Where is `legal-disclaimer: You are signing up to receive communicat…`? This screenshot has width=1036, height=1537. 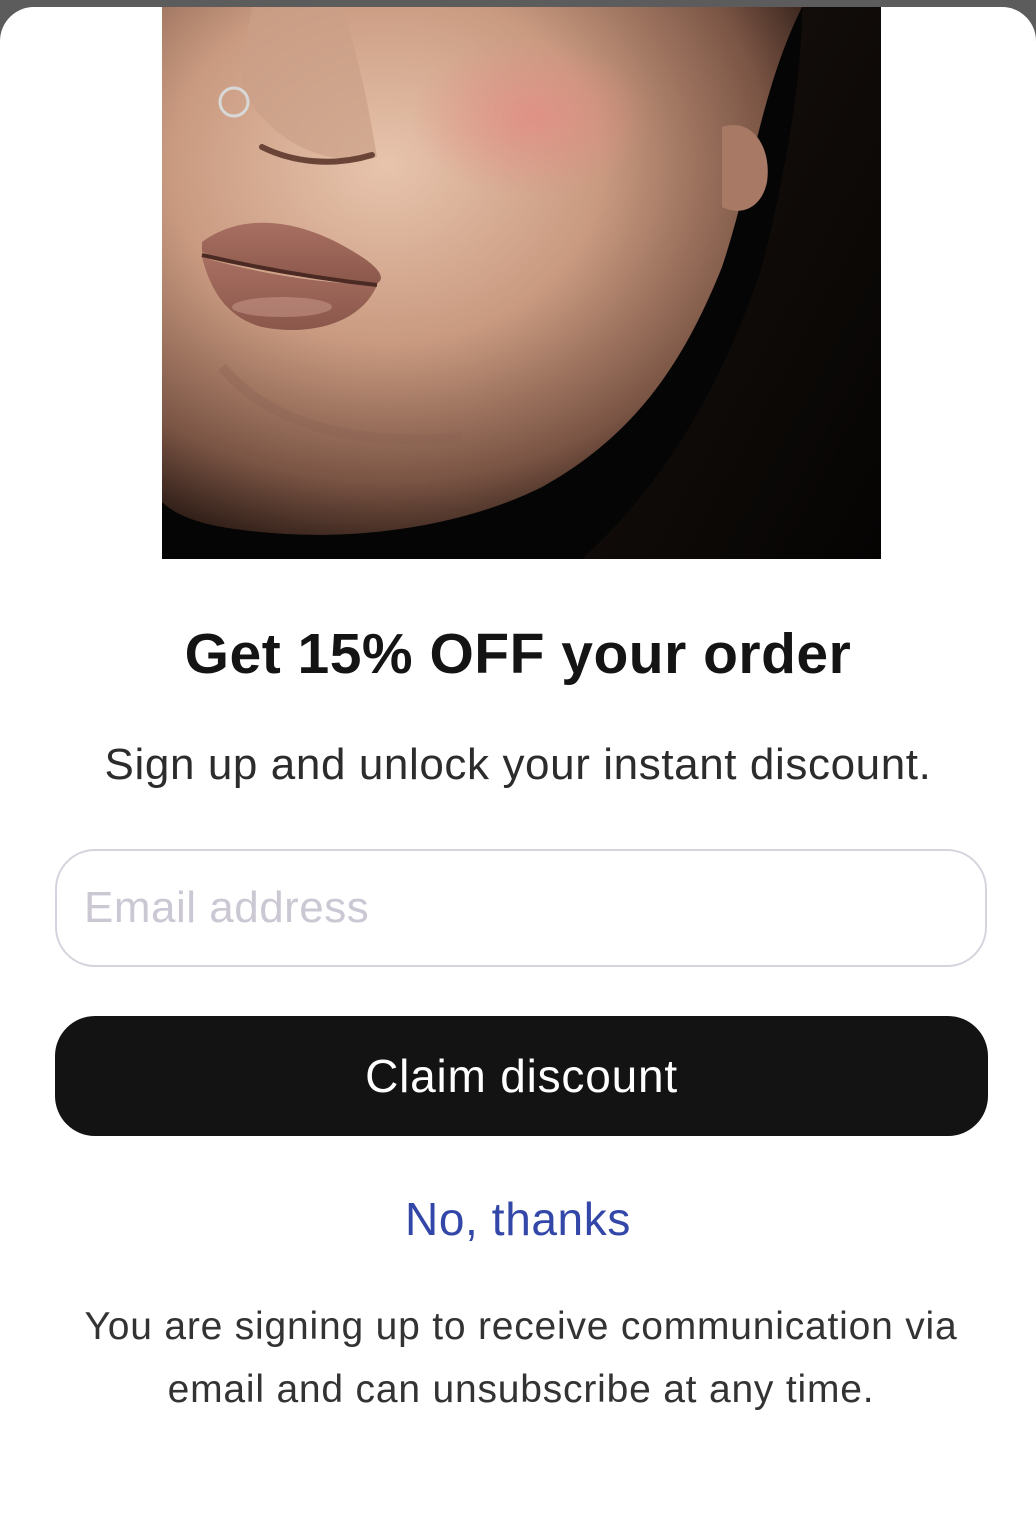 legal-disclaimer: You are signing up to receive communicat… is located at coordinates (521, 1358).